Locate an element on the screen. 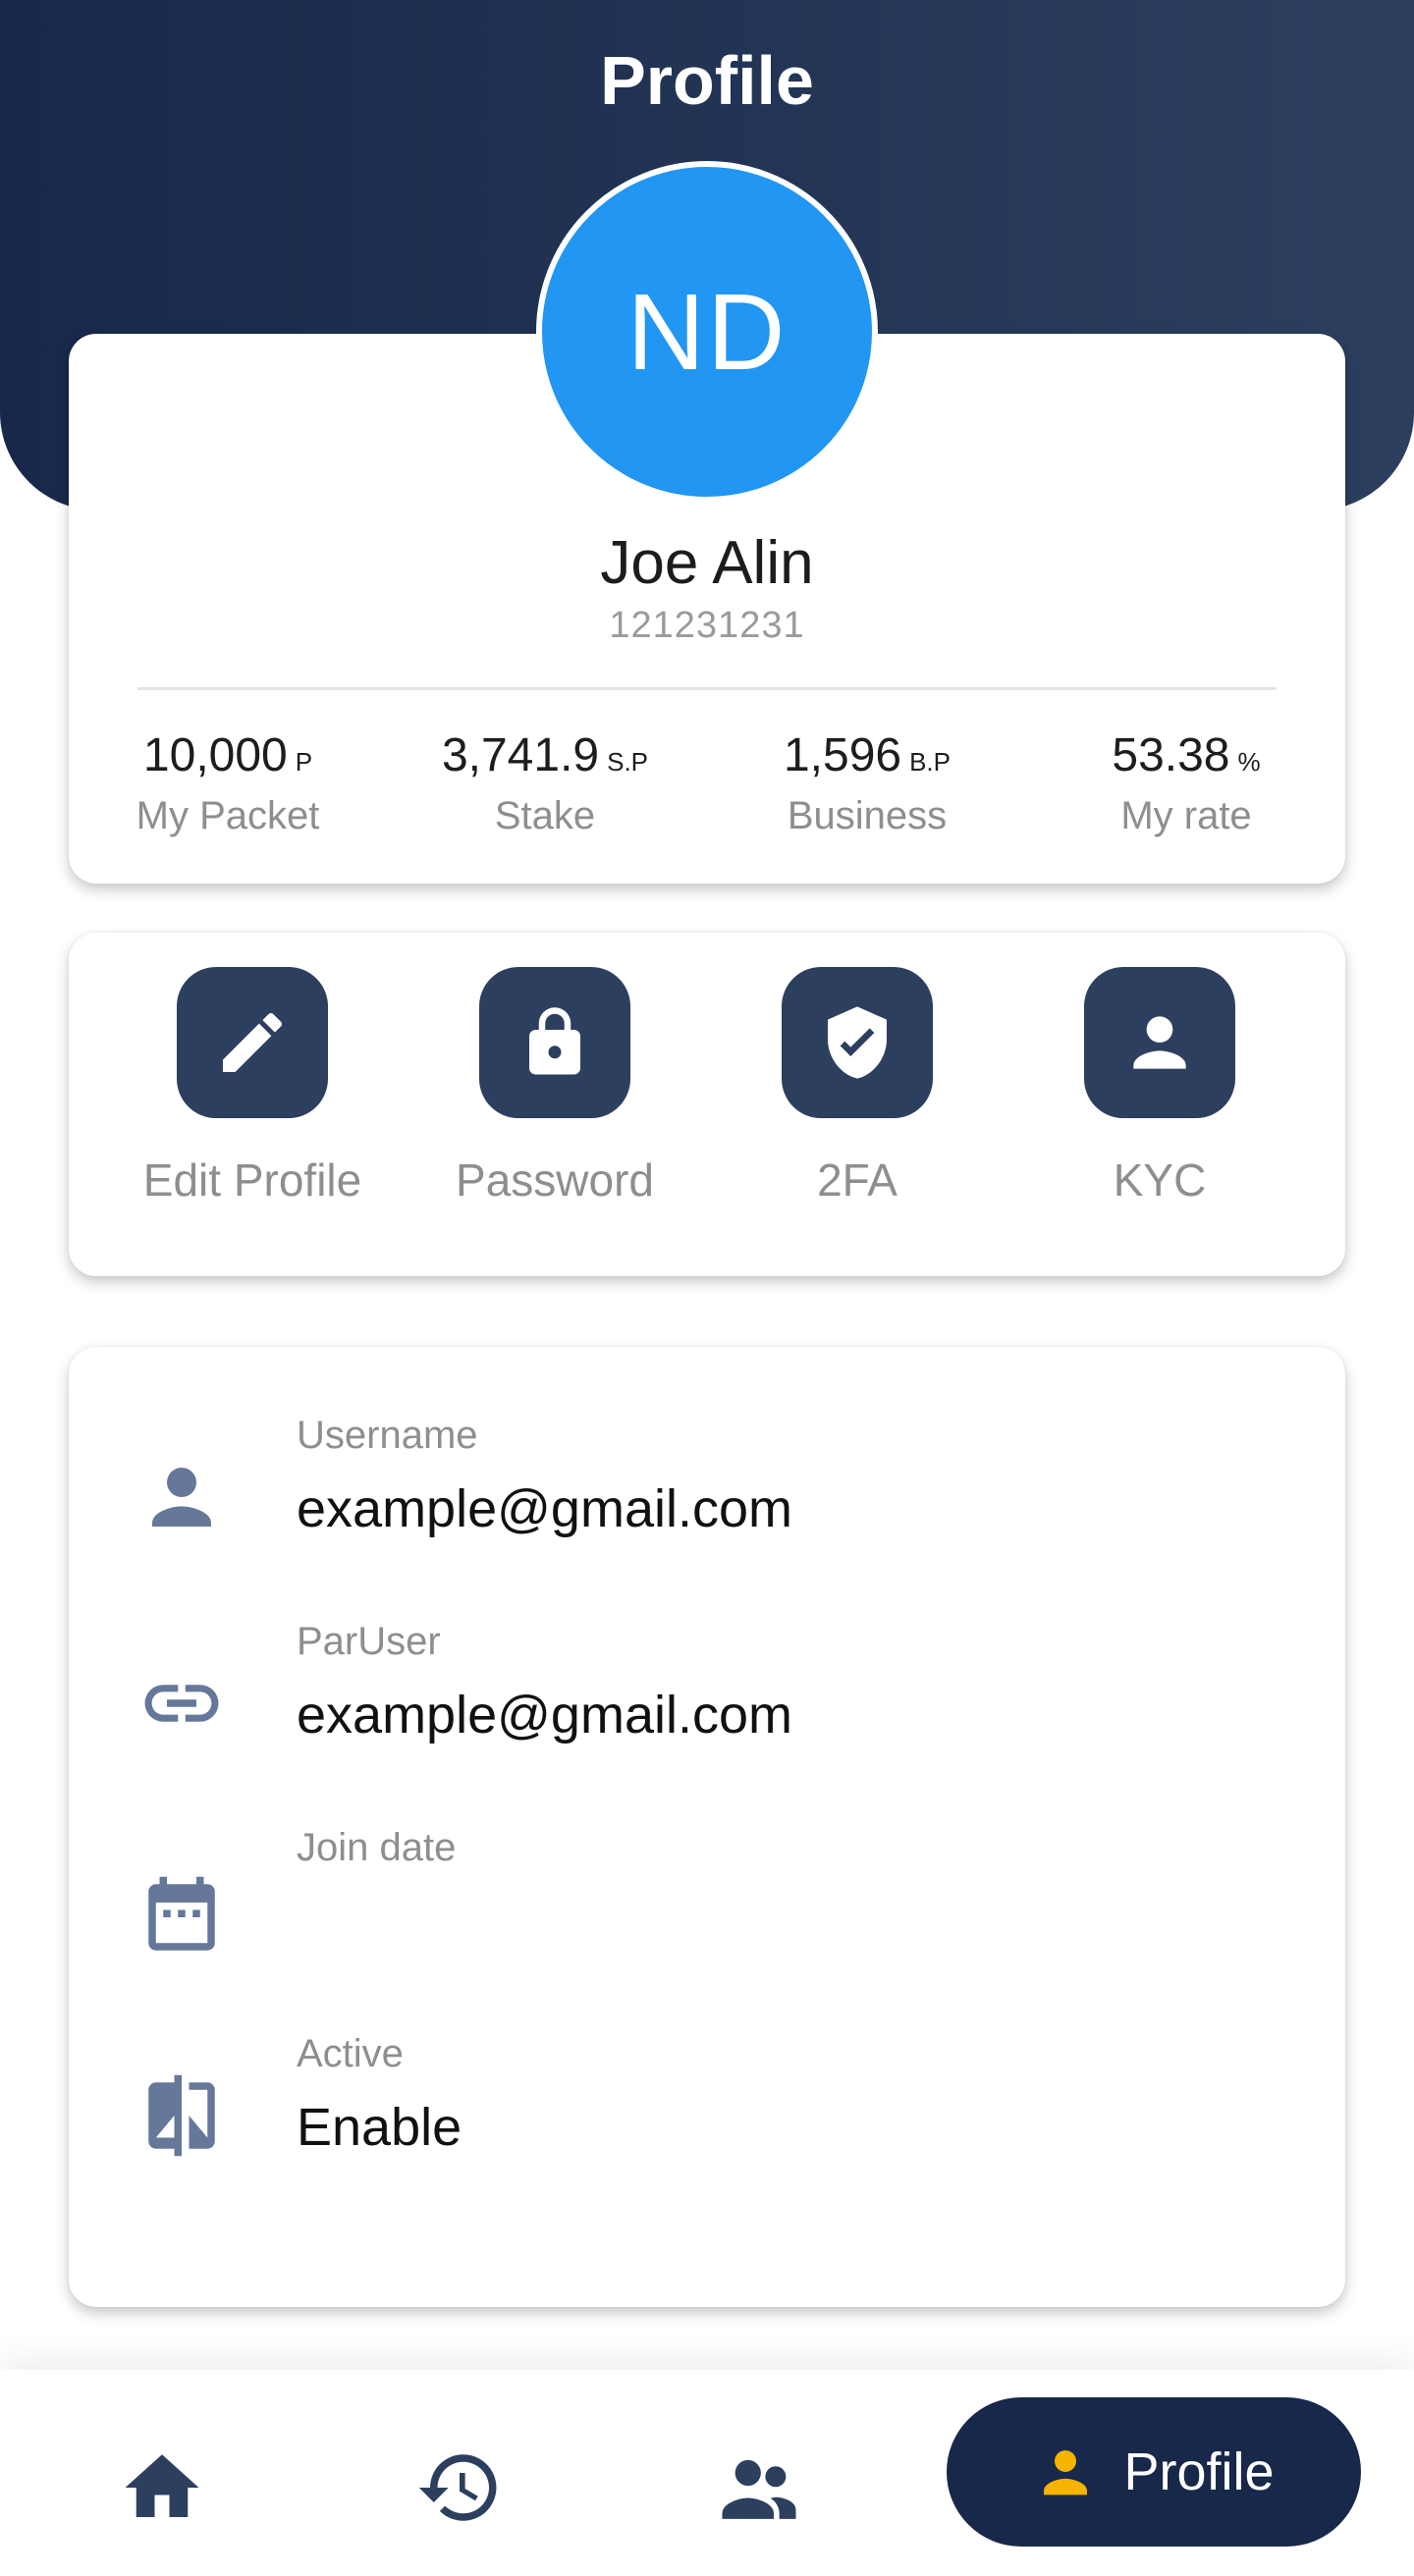 The height and width of the screenshot is (2576, 1414). edit-profile-button: Edit Profile is located at coordinates (252, 1087).